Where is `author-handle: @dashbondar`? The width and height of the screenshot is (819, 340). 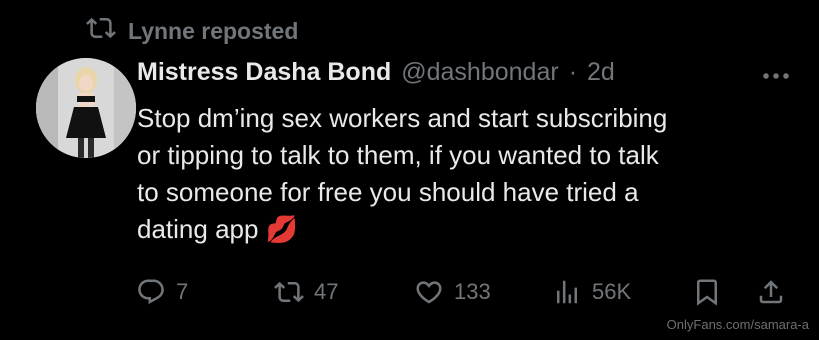 author-handle: @dashbondar is located at coordinates (479, 72).